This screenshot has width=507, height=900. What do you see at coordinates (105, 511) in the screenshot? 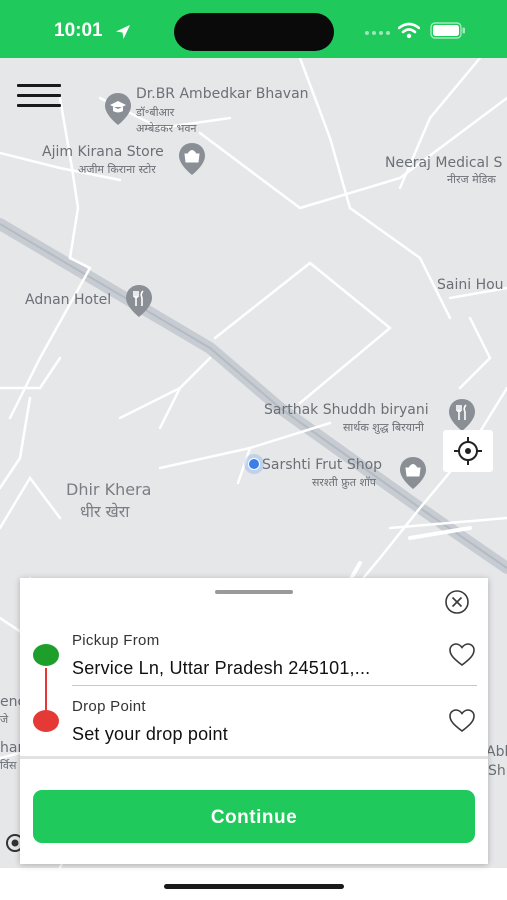
I see `map-label-dhir-hi: धीर खेरा` at bounding box center [105, 511].